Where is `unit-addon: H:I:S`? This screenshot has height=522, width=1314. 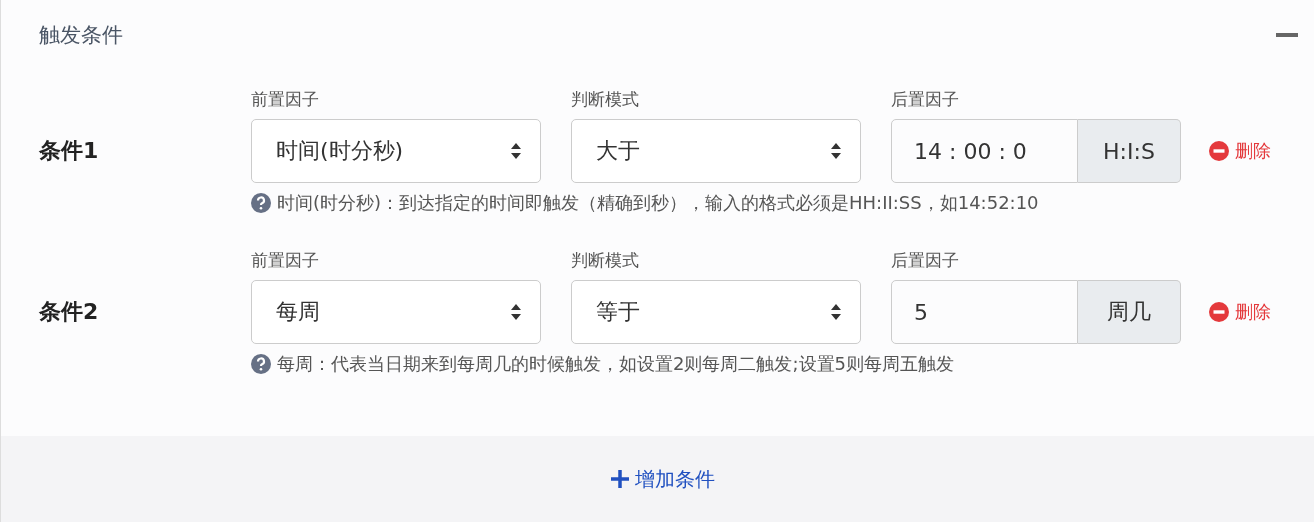 unit-addon: H:I:S is located at coordinates (1129, 151).